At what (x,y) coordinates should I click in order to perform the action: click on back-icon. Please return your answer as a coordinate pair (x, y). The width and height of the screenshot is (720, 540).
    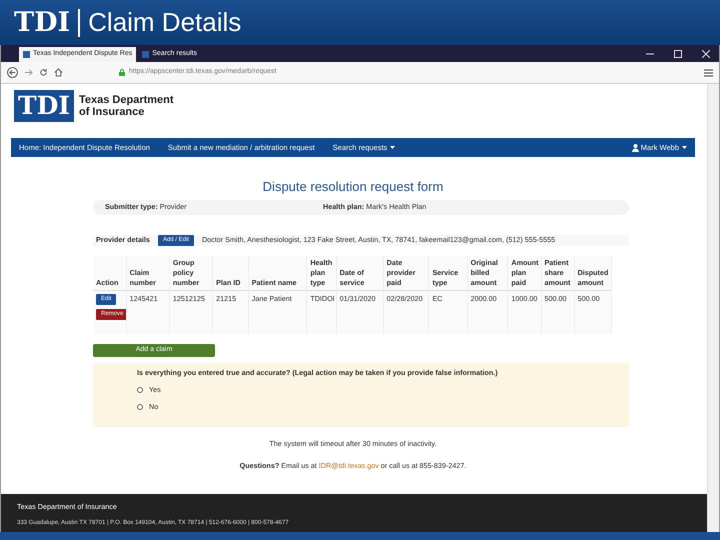
    Looking at the image, I should click on (12, 72).